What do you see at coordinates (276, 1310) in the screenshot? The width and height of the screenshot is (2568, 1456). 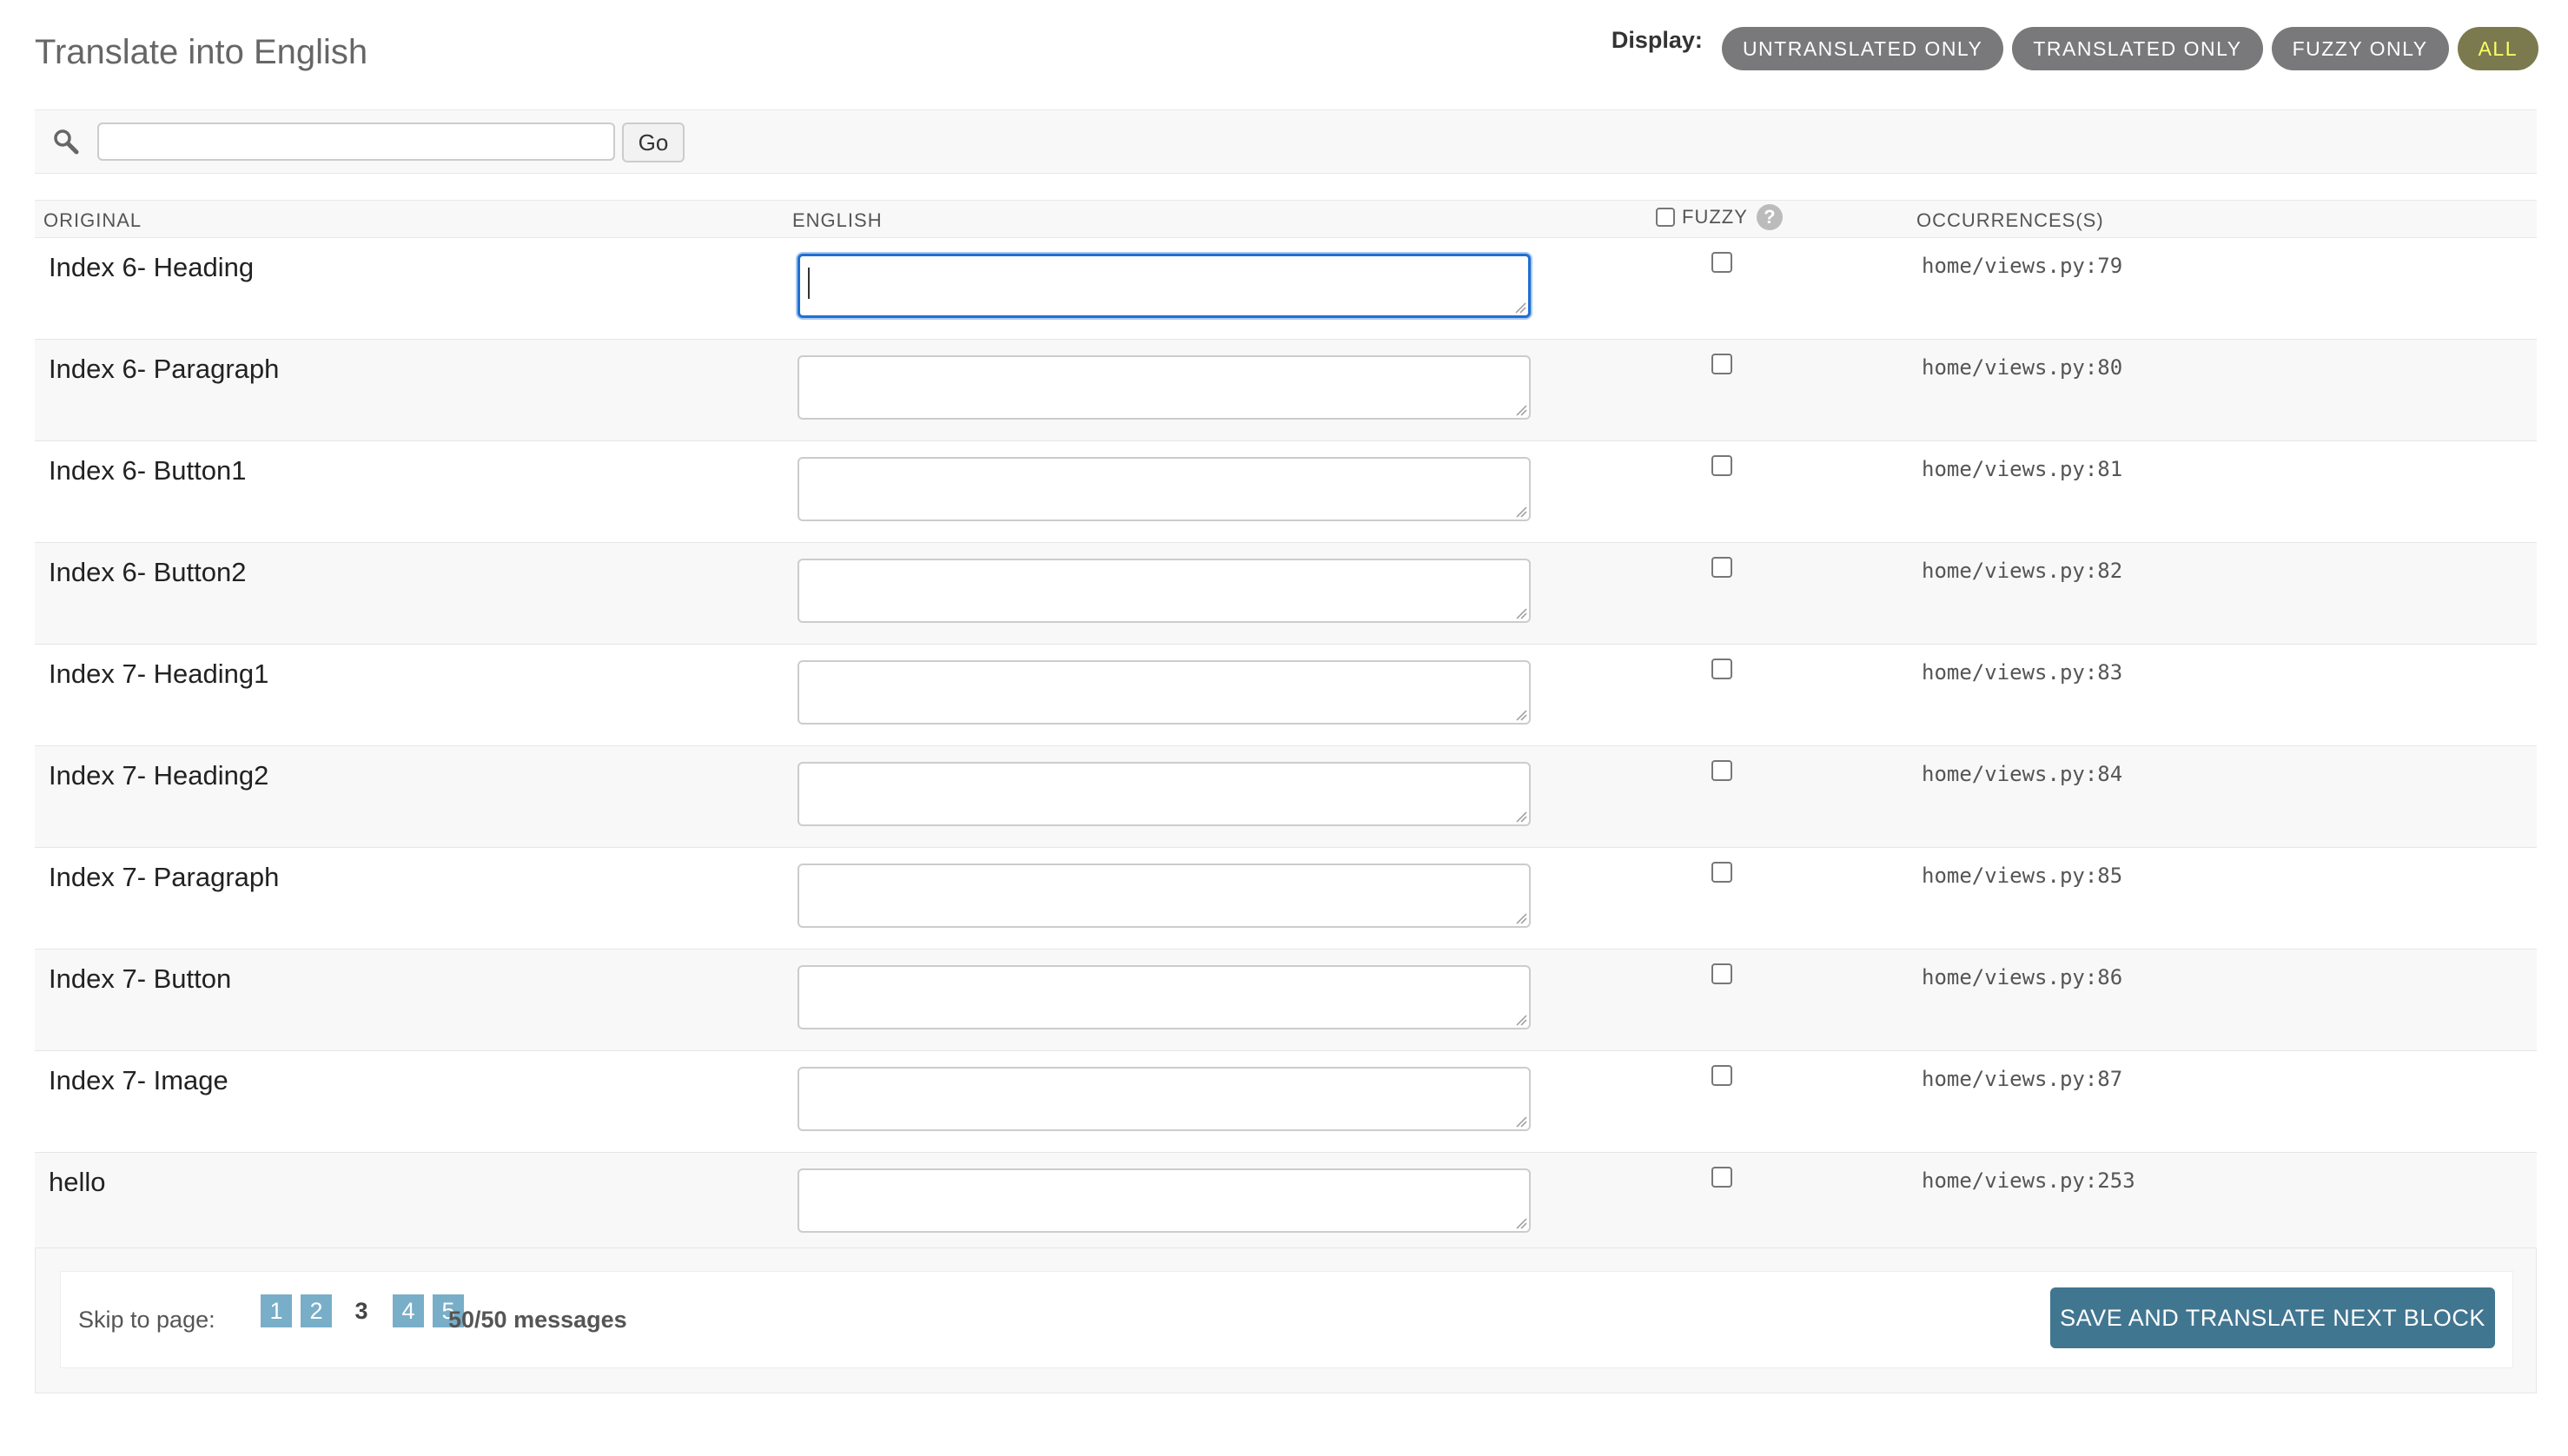 I see `page-link-1: 1` at bounding box center [276, 1310].